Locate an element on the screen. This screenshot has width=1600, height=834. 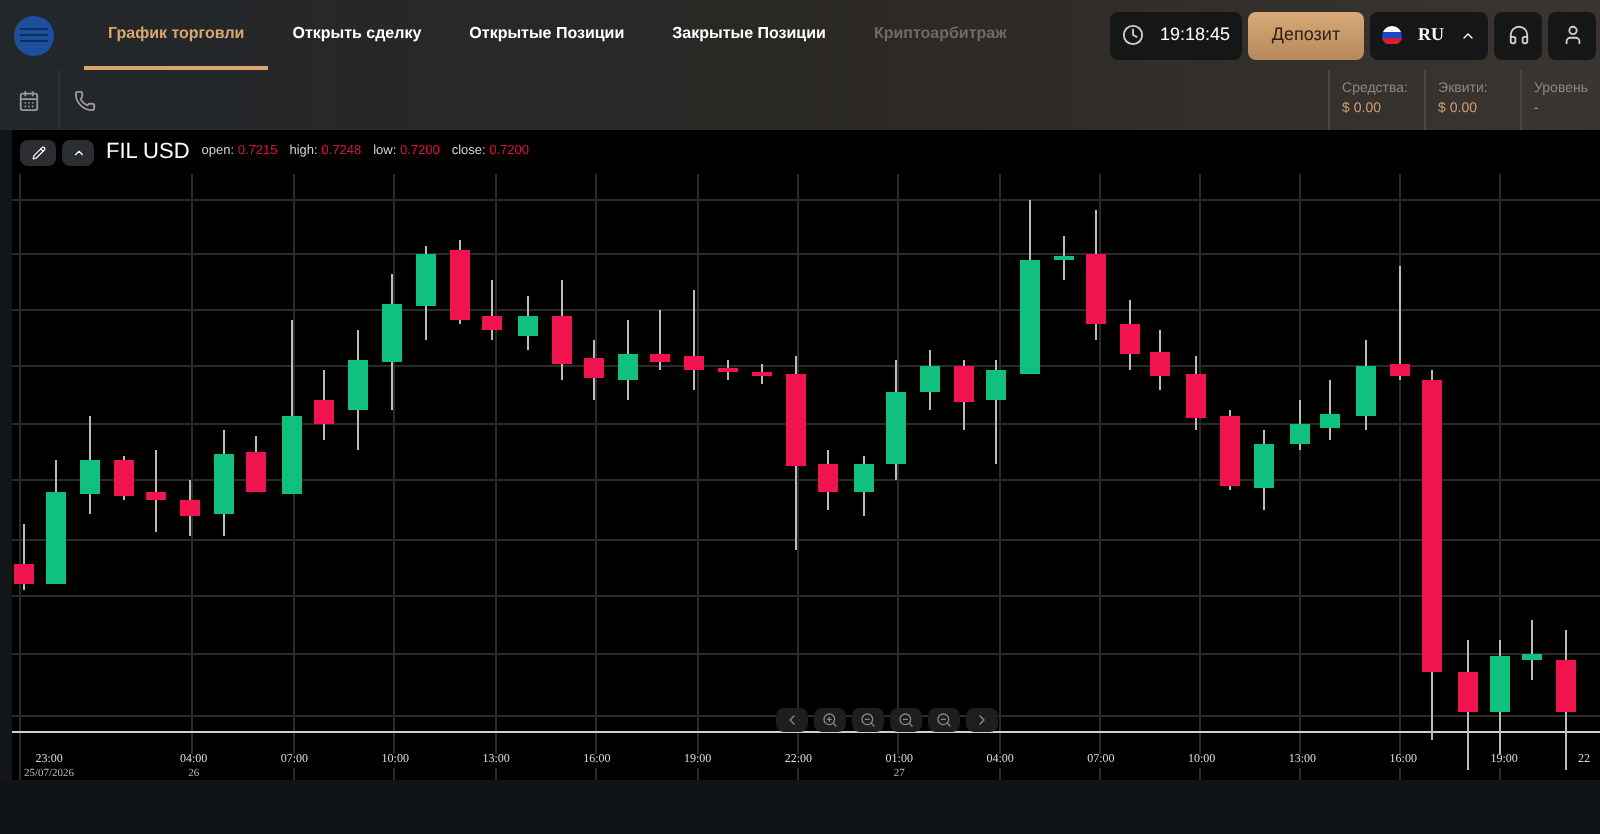
nav-tab: График торговли is located at coordinates (176, 35).